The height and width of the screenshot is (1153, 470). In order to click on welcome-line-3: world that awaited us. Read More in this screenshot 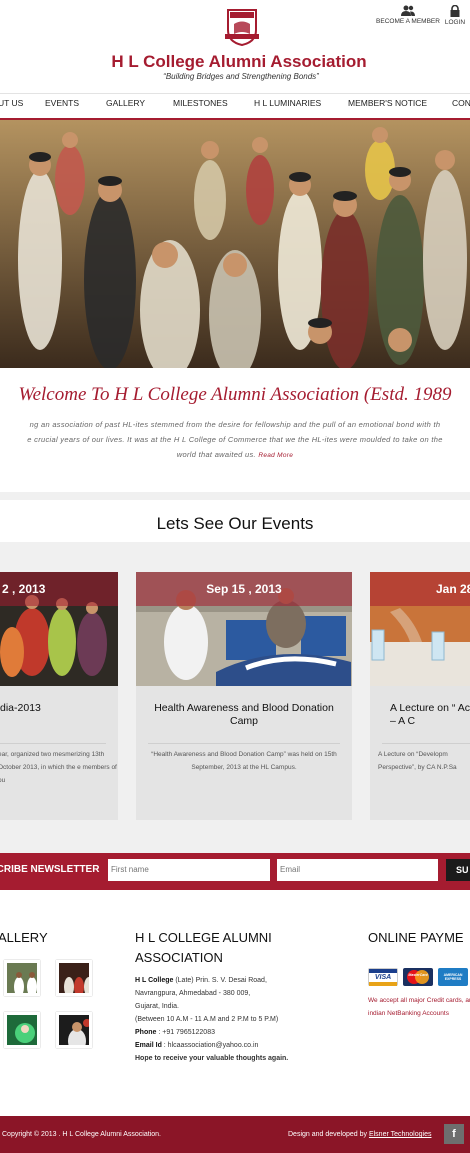, I will do `click(235, 455)`.